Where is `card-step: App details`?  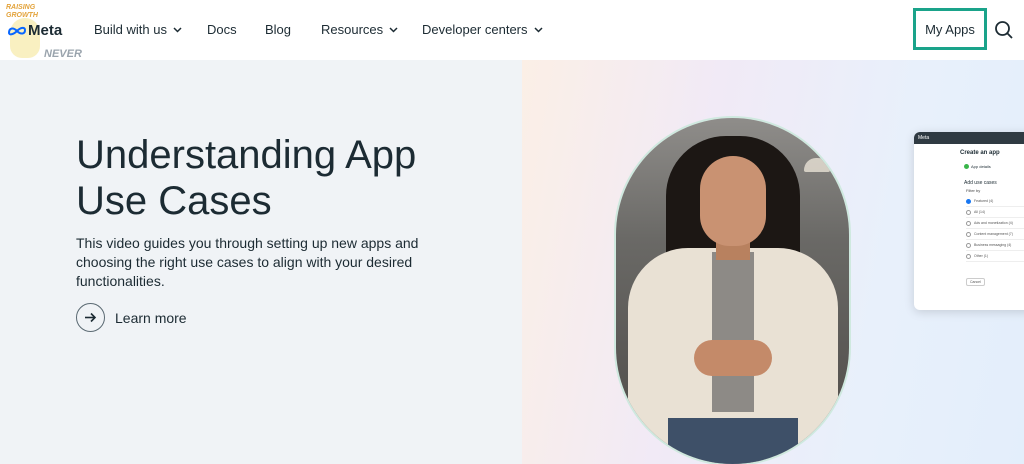 card-step: App details is located at coordinates (977, 166).